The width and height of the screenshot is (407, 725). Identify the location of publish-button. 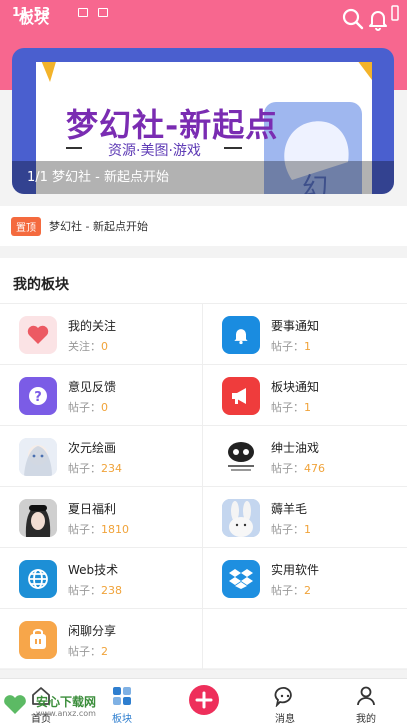
(204, 700).